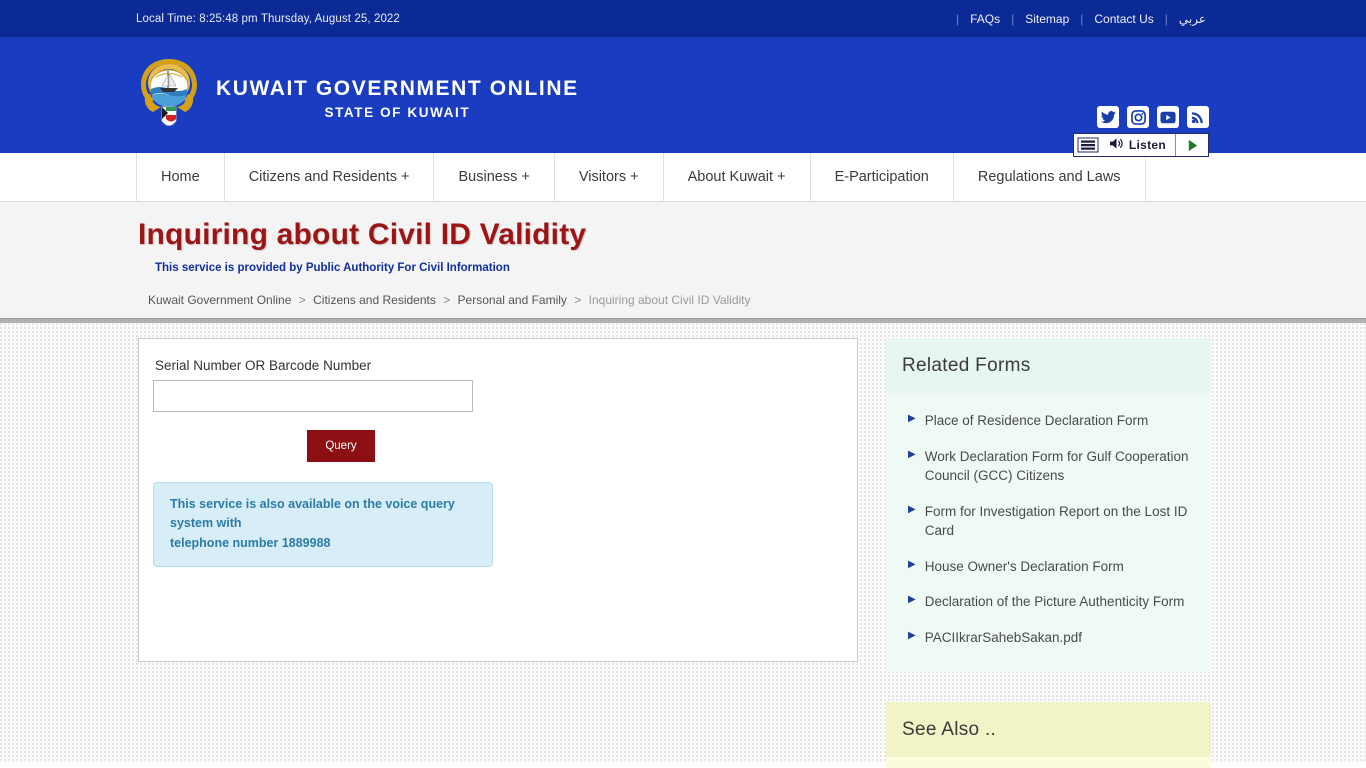 The image size is (1366, 768). I want to click on top-links: | FAQs | Sitemap | Contact Us | عربي, so click(1075, 19).